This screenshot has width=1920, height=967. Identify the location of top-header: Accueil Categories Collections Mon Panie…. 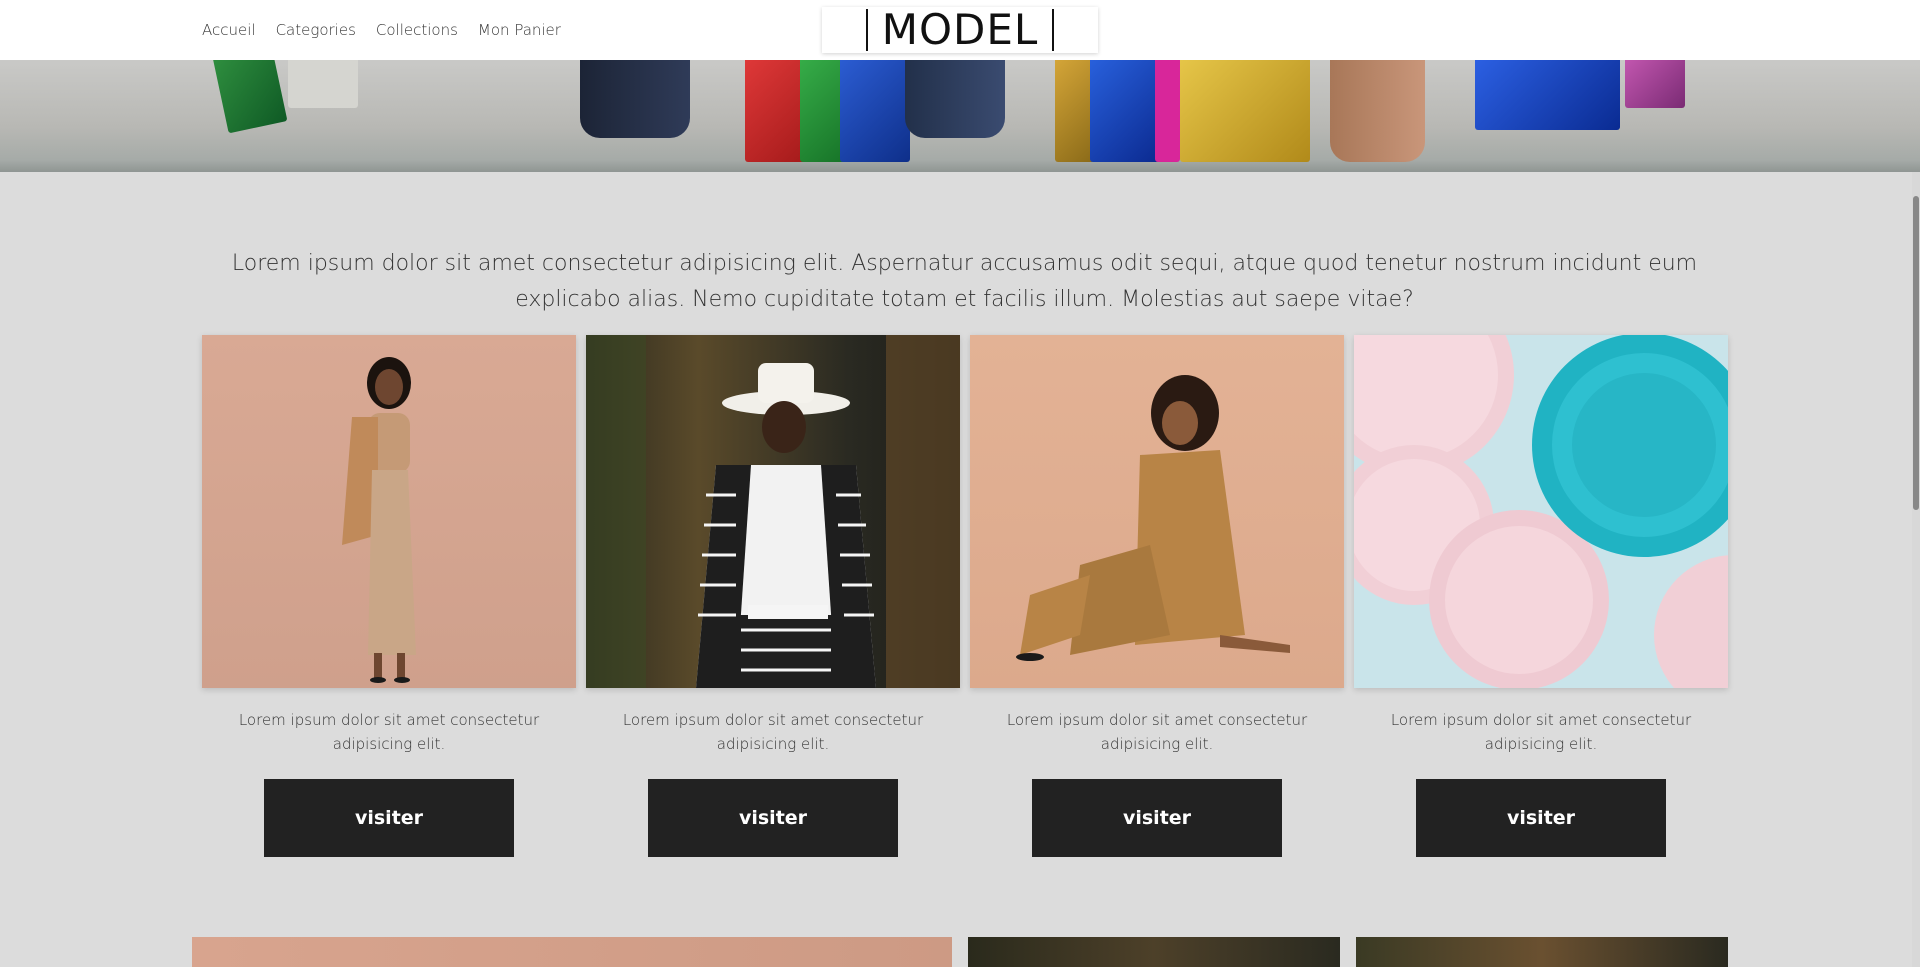
(960, 30).